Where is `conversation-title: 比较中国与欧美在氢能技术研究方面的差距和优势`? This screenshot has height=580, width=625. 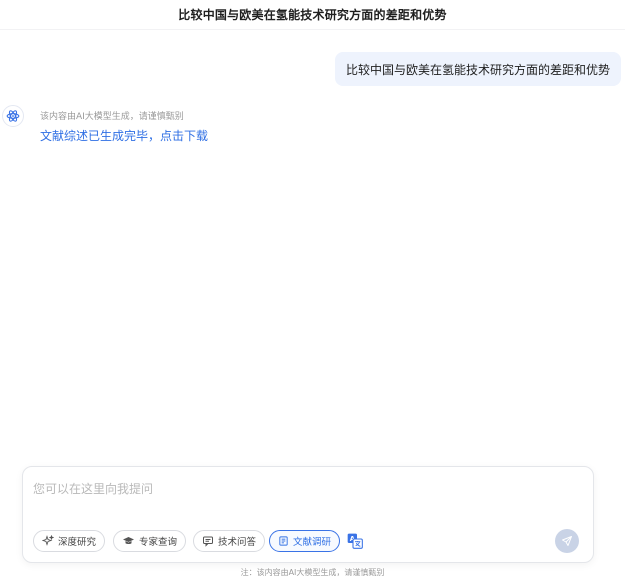 conversation-title: 比较中国与欧美在氢能技术研究方面的差距和优势 is located at coordinates (312, 15).